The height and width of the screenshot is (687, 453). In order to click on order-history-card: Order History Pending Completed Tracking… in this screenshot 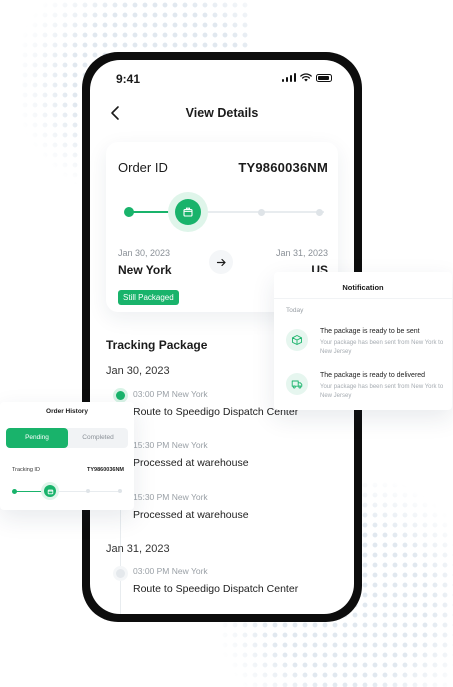, I will do `click(67, 456)`.